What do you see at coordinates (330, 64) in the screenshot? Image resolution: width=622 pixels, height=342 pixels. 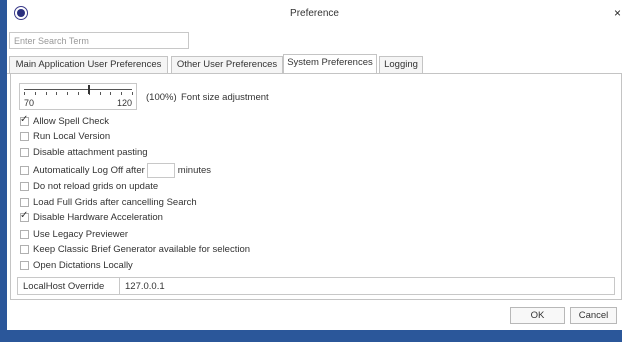 I see `tab-system-preferences: System Preferences` at bounding box center [330, 64].